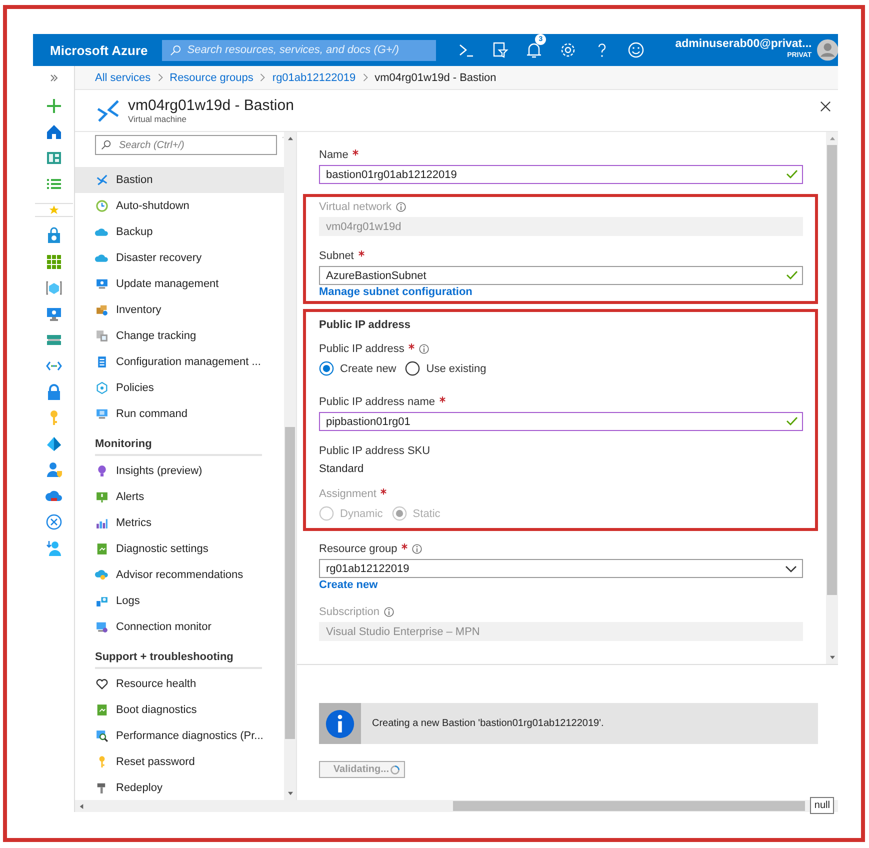  I want to click on menu-item: Inventory, so click(179, 310).